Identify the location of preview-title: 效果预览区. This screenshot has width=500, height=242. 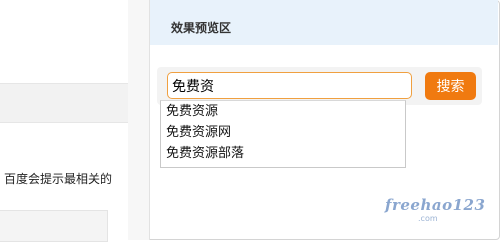
(201, 28).